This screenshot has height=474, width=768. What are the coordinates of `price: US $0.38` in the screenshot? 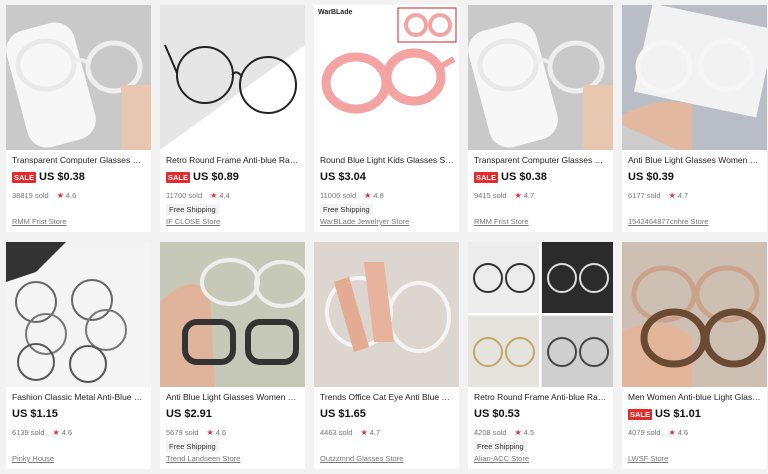 It's located at (62, 177).